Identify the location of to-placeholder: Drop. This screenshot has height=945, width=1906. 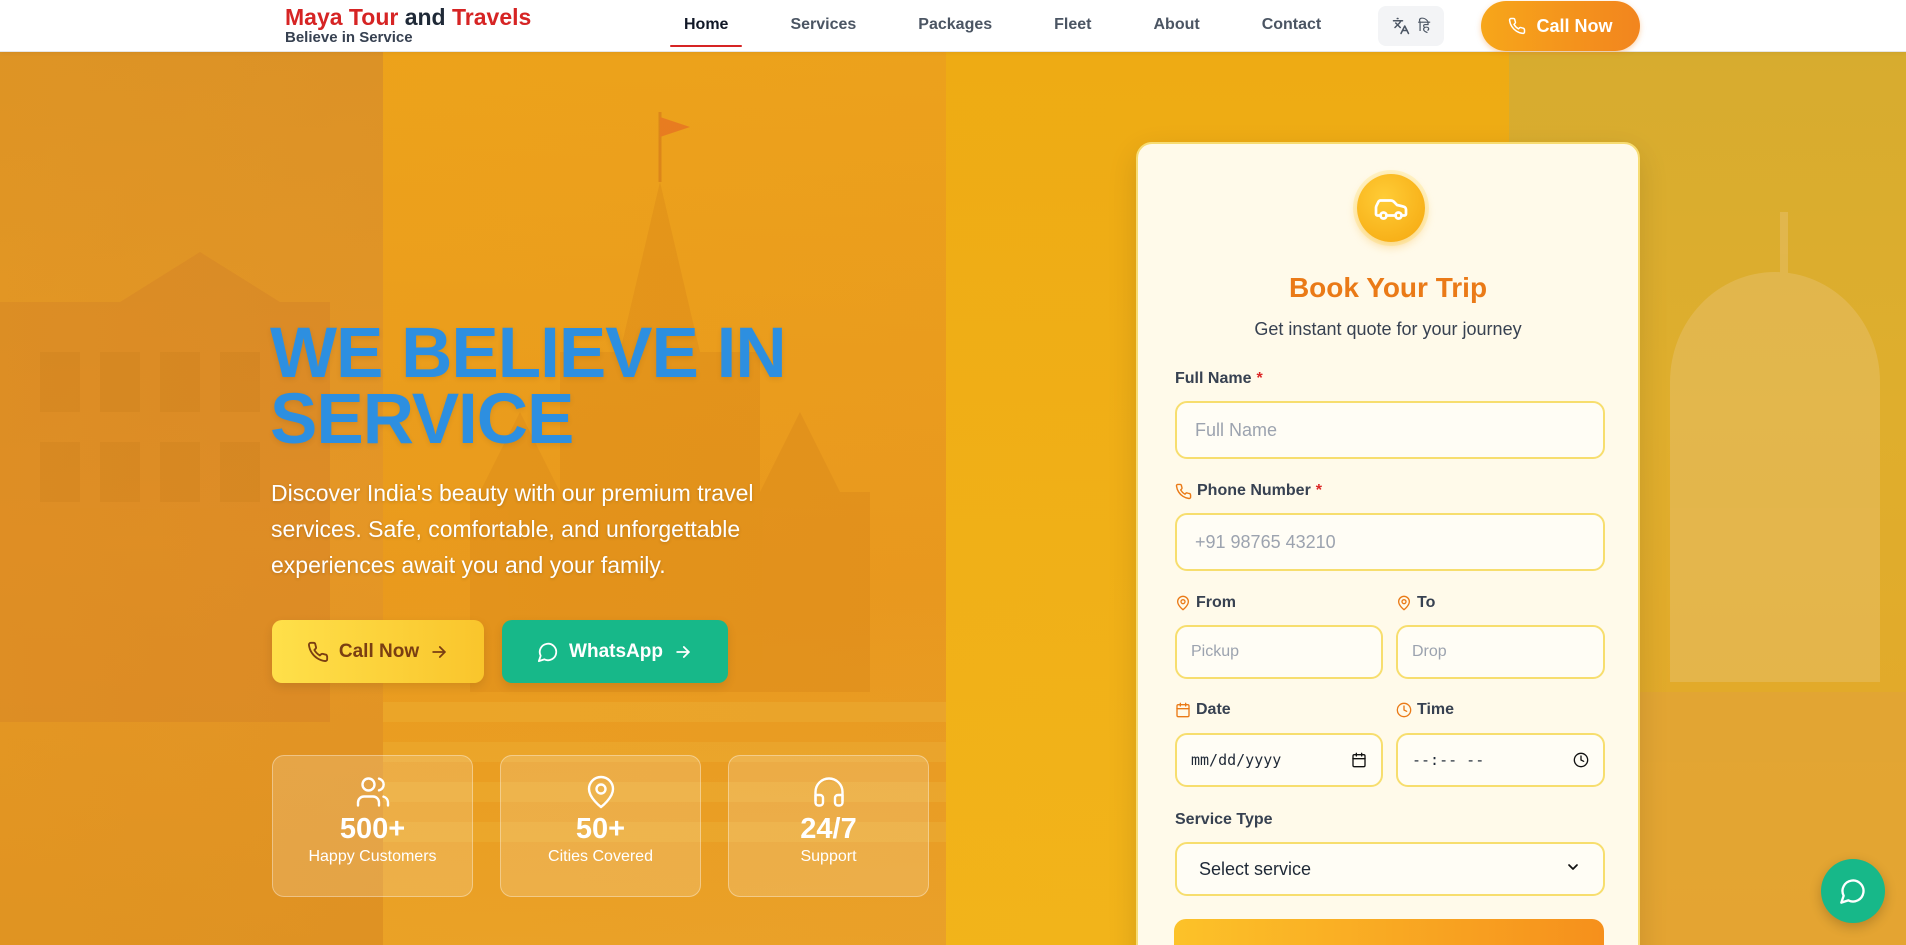
(1429, 651).